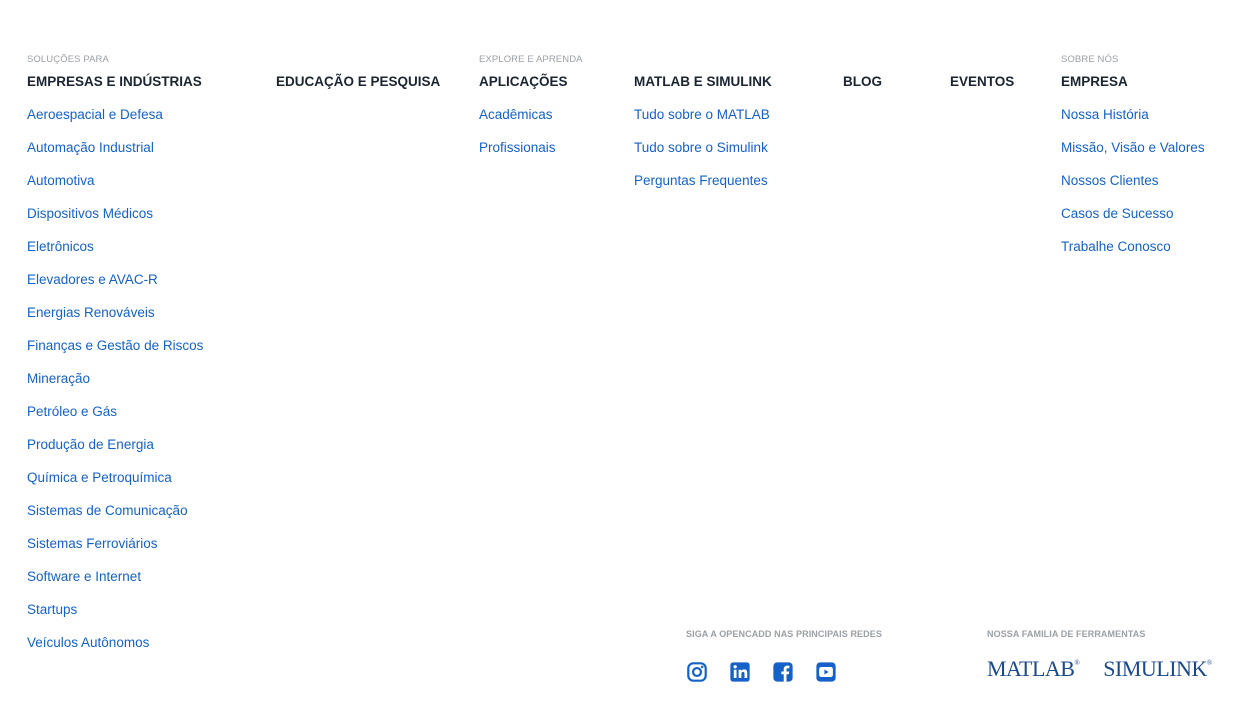 This screenshot has height=726, width=1240. I want to click on list-item: Sistemas de Comunicação, so click(115, 518).